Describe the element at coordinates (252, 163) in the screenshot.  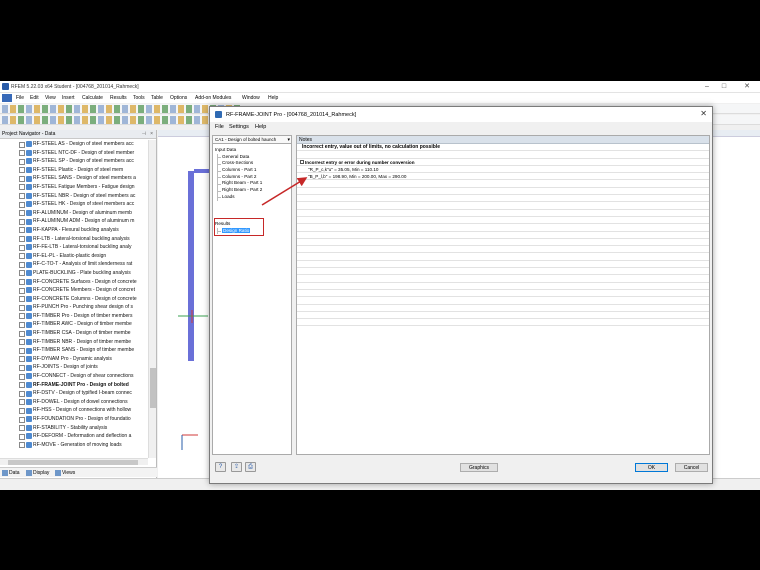
I see `tree-input-item: Cross-Sections` at that location.